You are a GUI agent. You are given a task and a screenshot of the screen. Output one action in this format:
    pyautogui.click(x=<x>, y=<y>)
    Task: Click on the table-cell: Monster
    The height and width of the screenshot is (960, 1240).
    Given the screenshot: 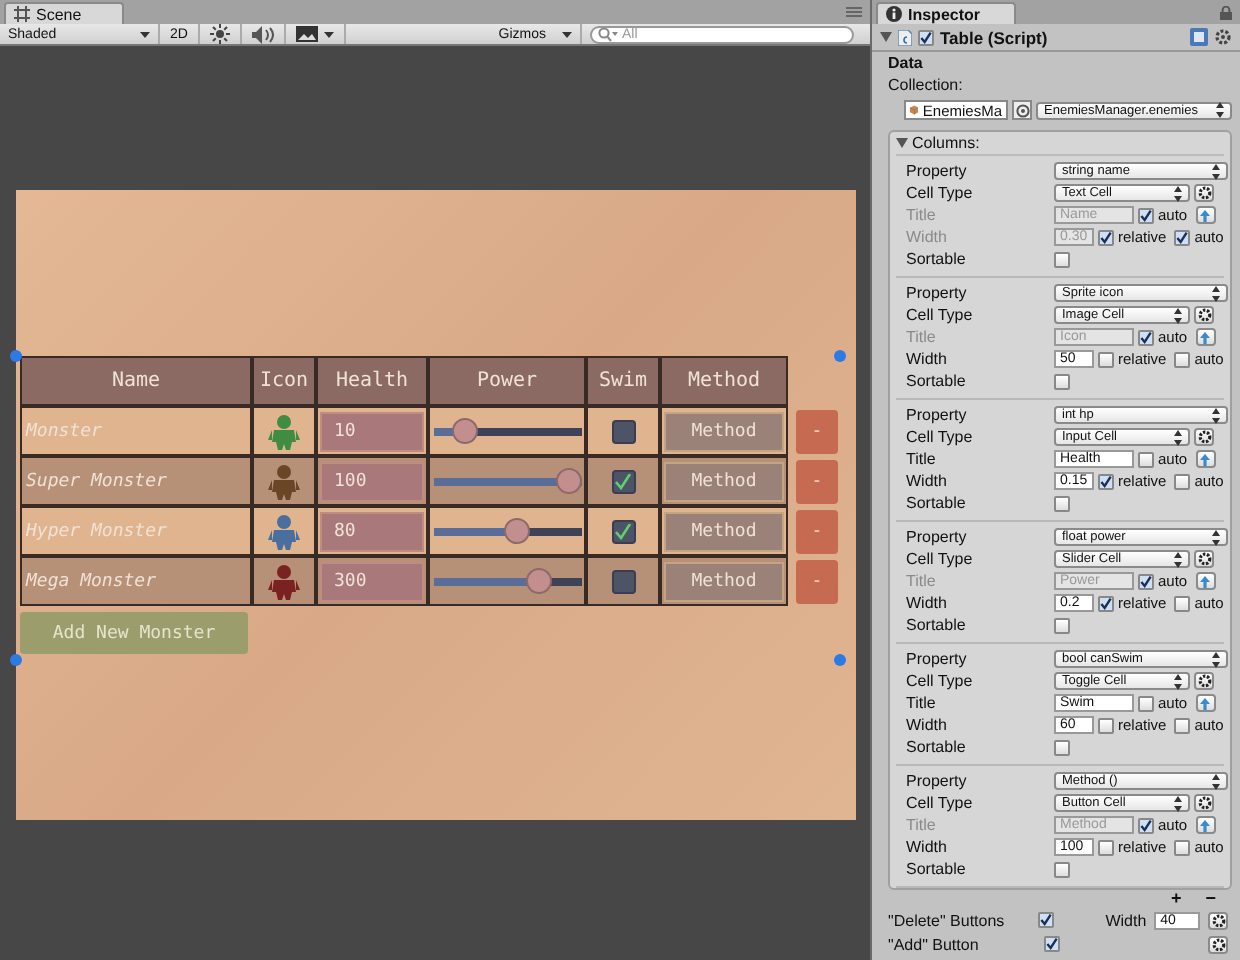 What is the action you would take?
    pyautogui.click(x=136, y=431)
    